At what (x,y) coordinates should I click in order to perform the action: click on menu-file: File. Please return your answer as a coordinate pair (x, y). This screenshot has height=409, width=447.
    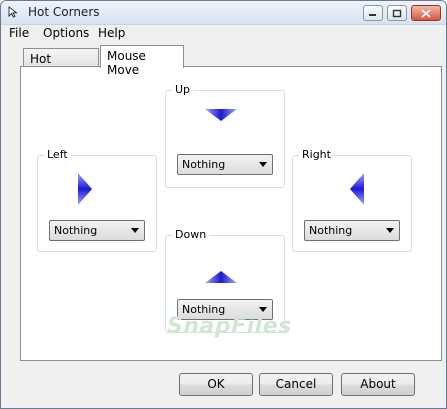
    Looking at the image, I should click on (19, 33).